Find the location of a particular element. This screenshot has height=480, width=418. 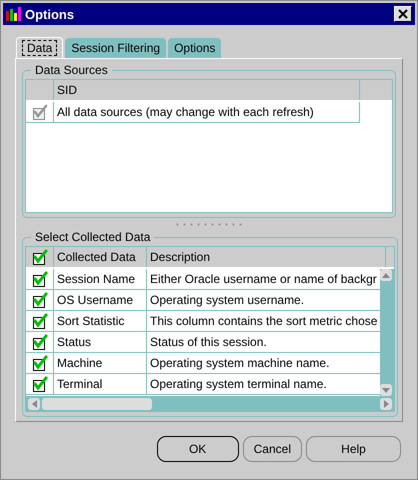

help-button: Help is located at coordinates (353, 449).